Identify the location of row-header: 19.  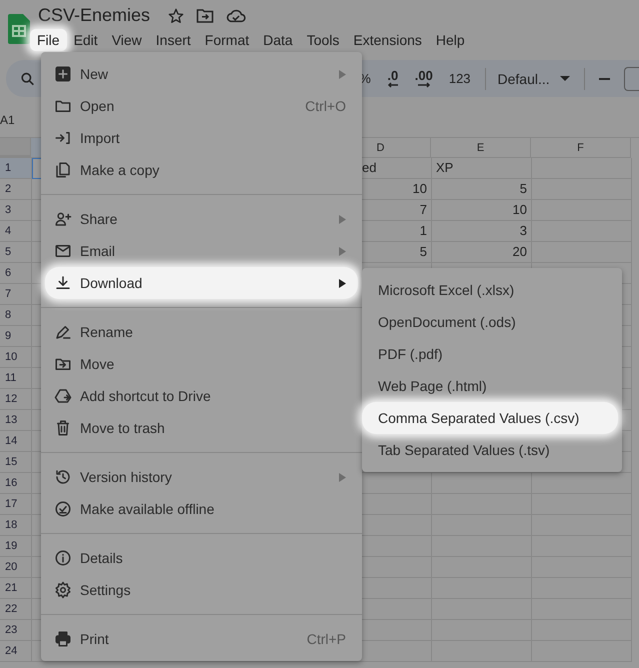
(16, 546).